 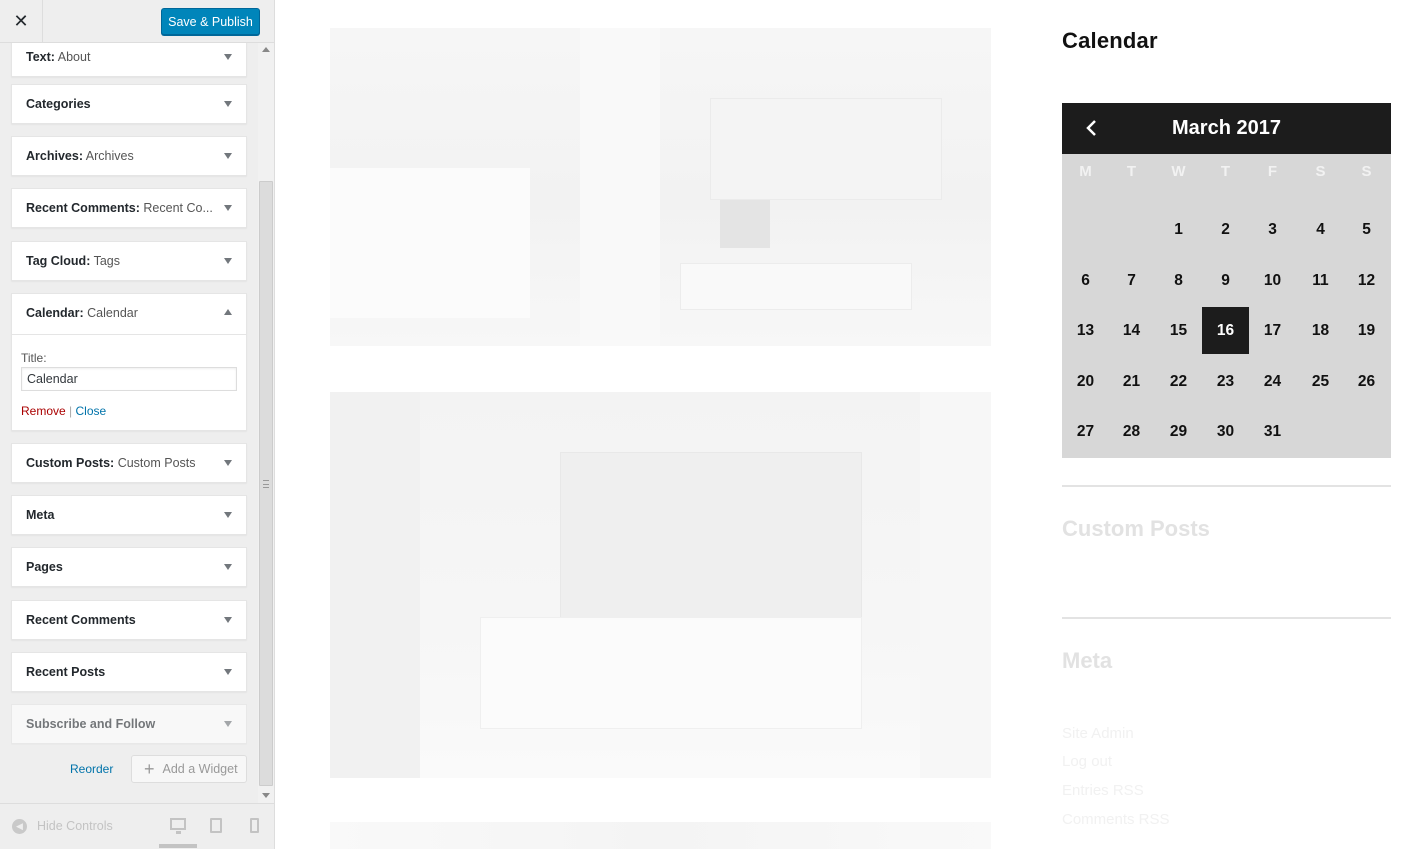 I want to click on cabinet-shape, so click(x=826, y=149).